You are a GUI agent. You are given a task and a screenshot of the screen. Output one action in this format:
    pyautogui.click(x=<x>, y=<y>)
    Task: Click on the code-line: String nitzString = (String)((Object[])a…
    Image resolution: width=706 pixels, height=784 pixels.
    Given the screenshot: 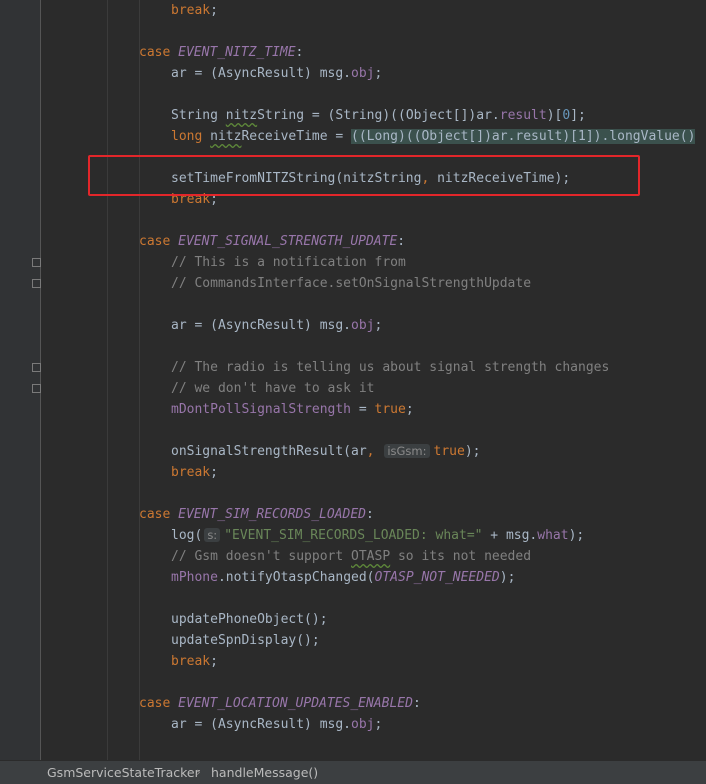 What is the action you would take?
    pyautogui.click(x=378, y=115)
    